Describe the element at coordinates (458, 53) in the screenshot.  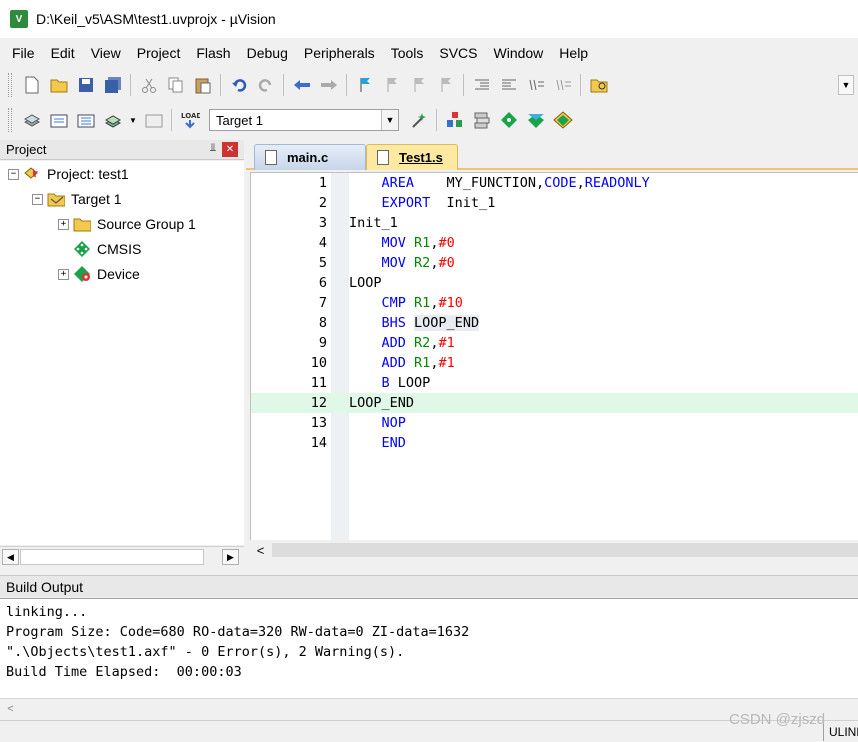
I see `menu-svcs: SVCS` at that location.